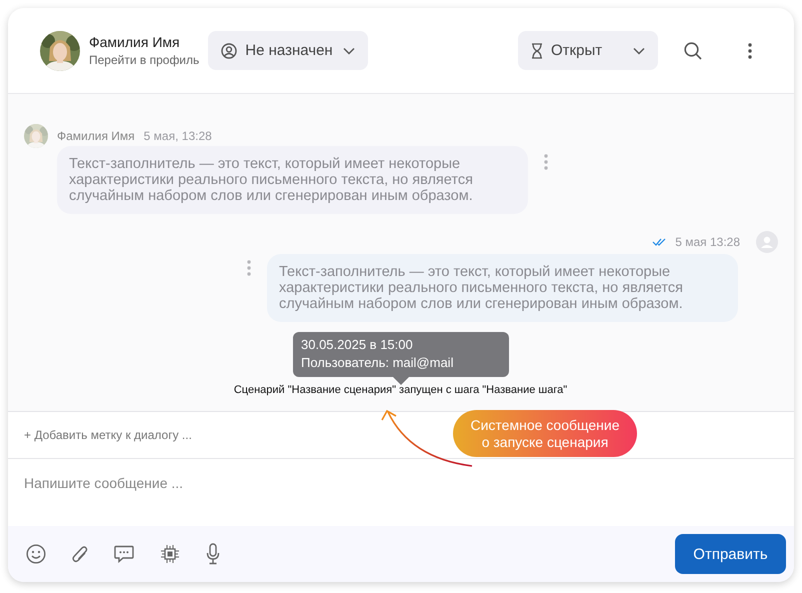 The height and width of the screenshot is (593, 802). Describe the element at coordinates (36, 554) in the screenshot. I see `emoji-icon` at that location.